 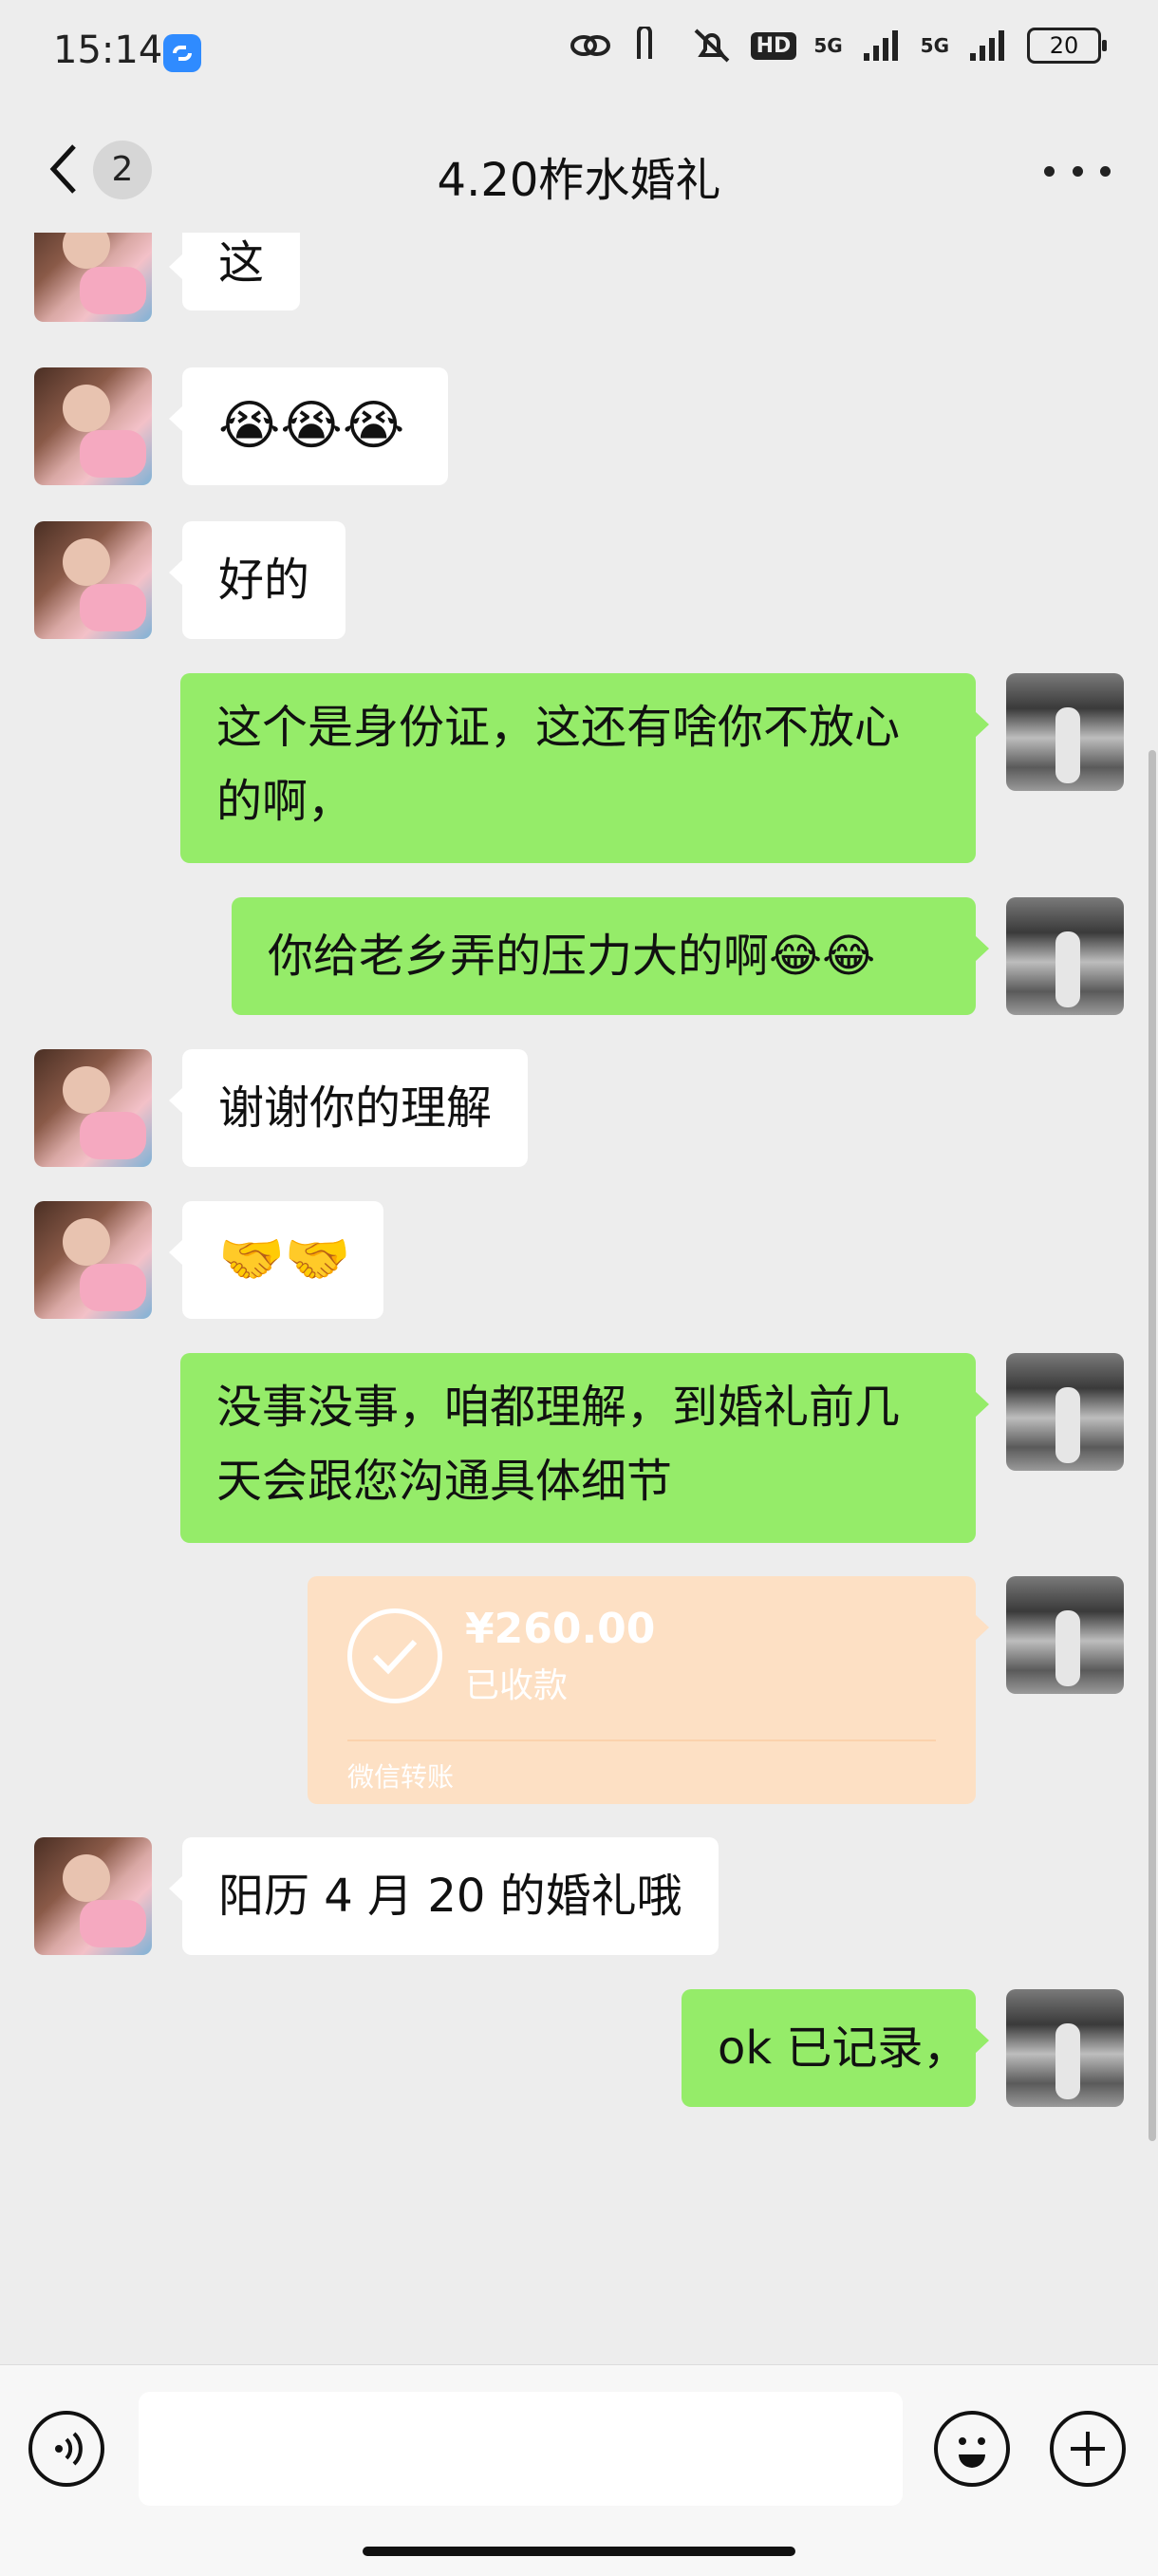 I want to click on transfer-status: 已收款, so click(x=517, y=1685).